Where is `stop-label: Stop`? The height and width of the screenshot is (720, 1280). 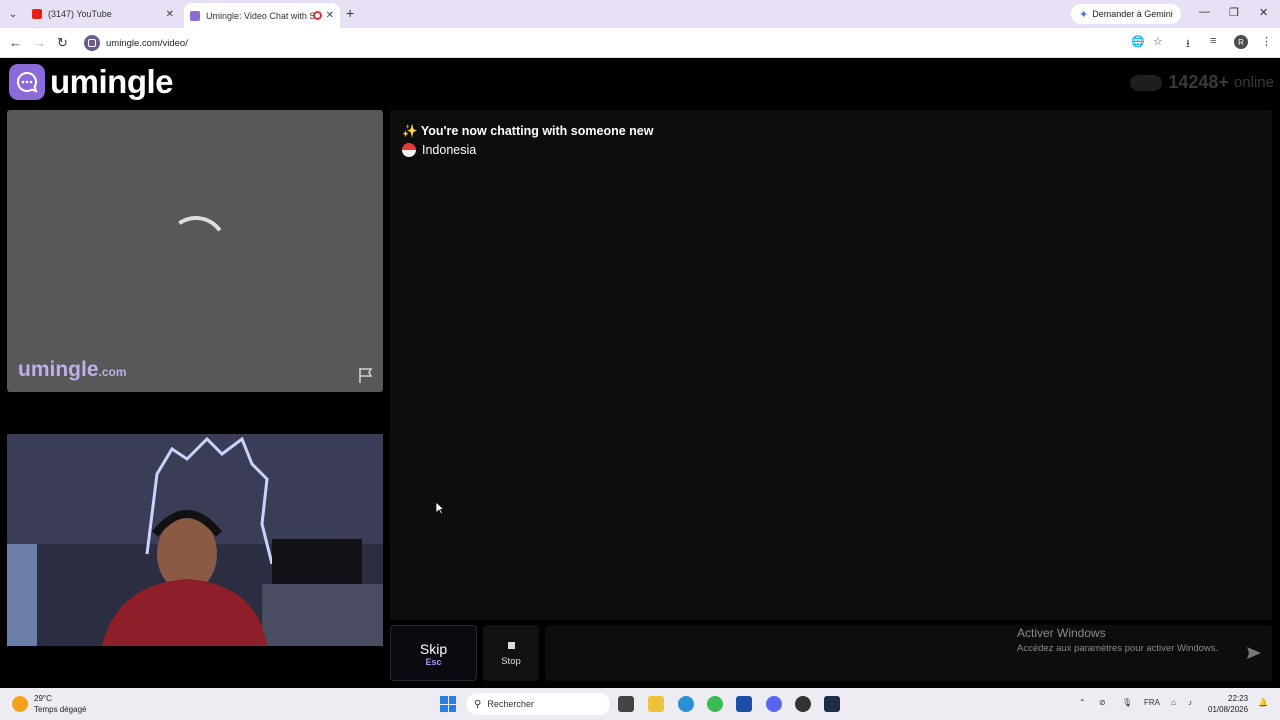
stop-label: Stop is located at coordinates (511, 661).